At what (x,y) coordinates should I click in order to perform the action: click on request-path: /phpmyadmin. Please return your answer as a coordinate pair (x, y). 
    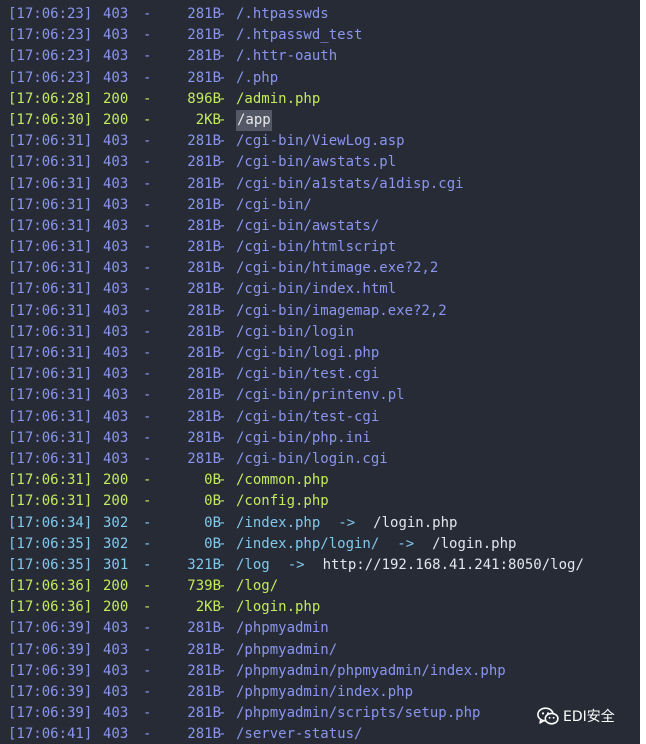
    Looking at the image, I should click on (282, 628).